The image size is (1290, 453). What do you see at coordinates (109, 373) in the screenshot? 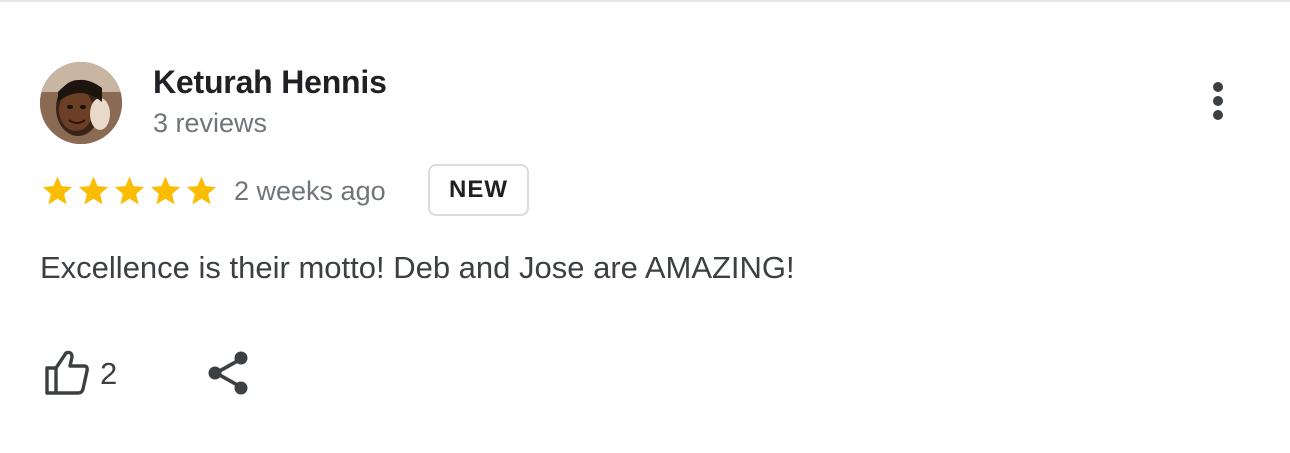
I see `like-count: 2` at bounding box center [109, 373].